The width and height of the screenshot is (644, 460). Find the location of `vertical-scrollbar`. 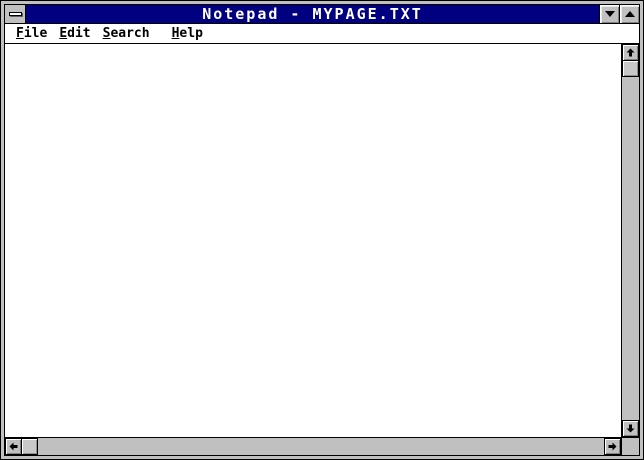

vertical-scrollbar is located at coordinates (630, 240).